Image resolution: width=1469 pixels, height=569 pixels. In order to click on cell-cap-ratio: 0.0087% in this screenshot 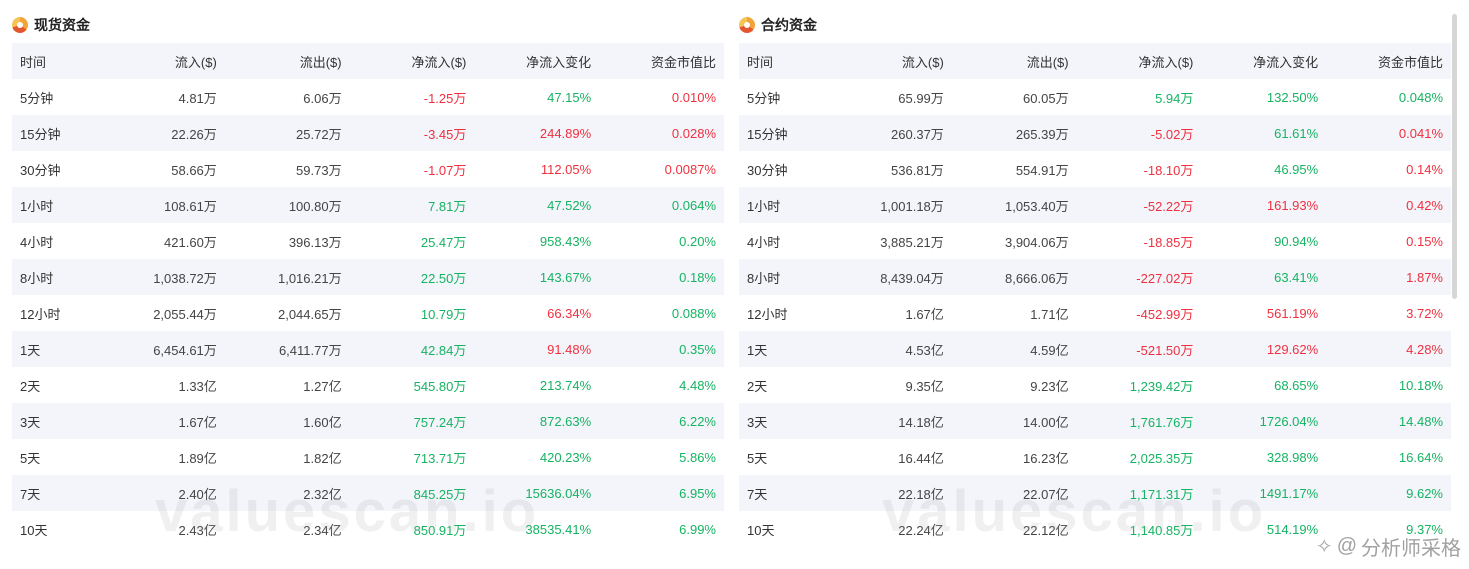, I will do `click(690, 169)`.